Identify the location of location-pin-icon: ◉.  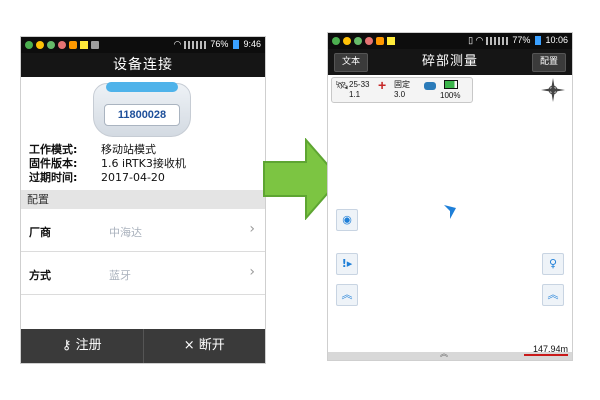
(347, 219).